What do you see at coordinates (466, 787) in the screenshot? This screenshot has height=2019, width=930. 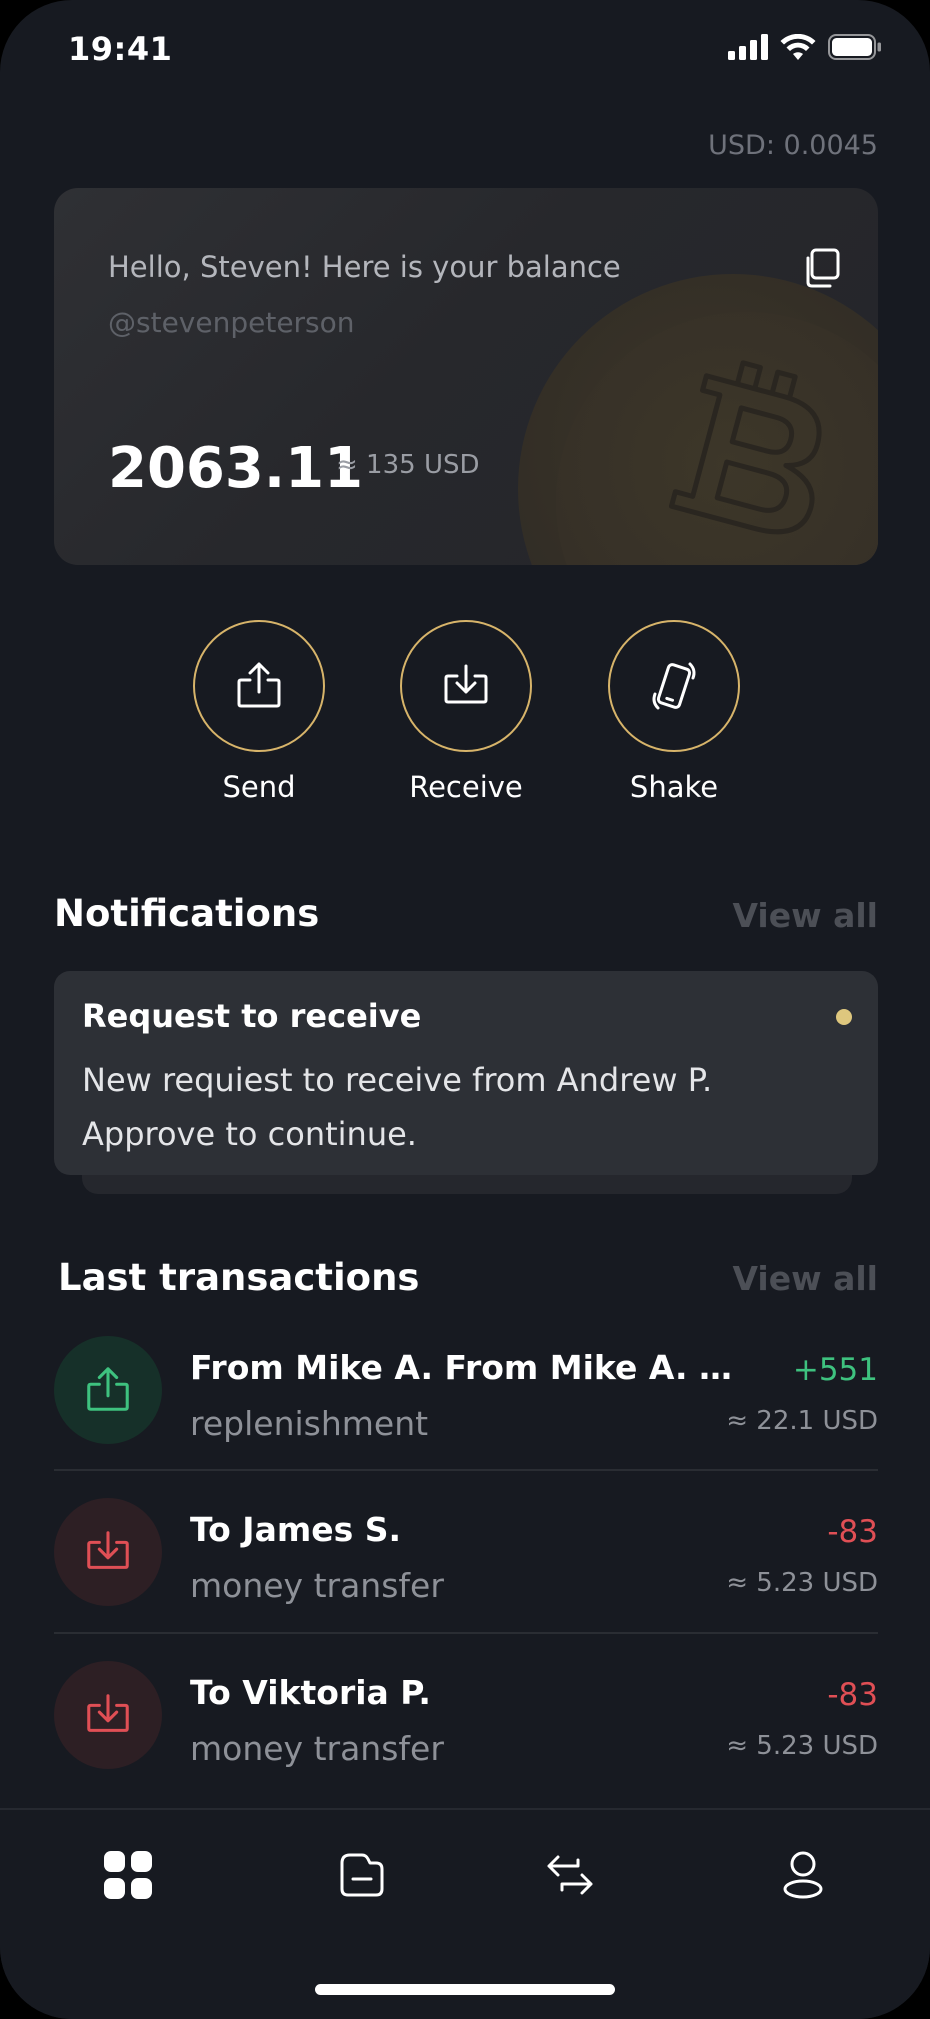 I see `receive-label: Receive` at bounding box center [466, 787].